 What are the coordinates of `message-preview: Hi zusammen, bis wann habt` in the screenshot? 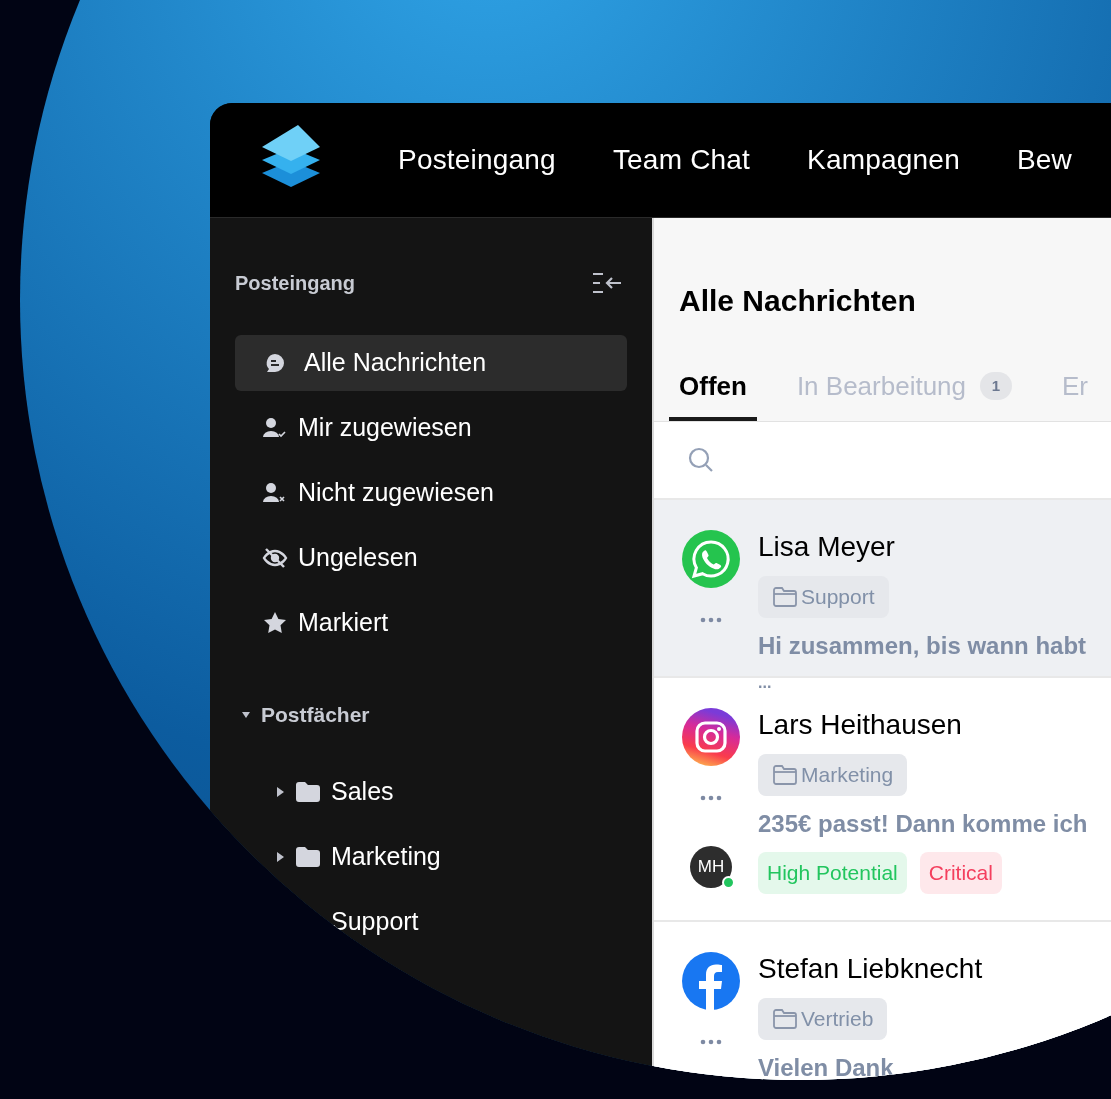 It's located at (922, 646).